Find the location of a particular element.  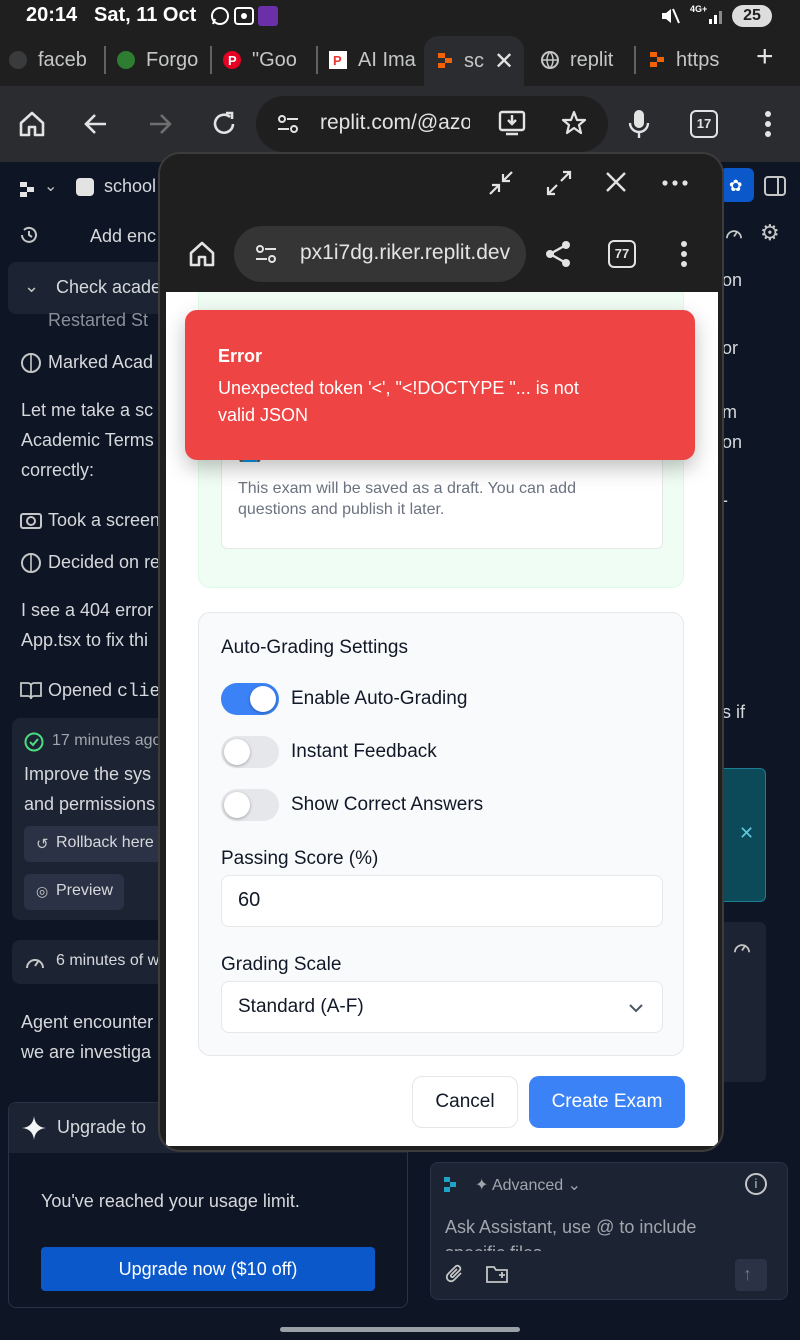

back-icon is located at coordinates (96, 124).